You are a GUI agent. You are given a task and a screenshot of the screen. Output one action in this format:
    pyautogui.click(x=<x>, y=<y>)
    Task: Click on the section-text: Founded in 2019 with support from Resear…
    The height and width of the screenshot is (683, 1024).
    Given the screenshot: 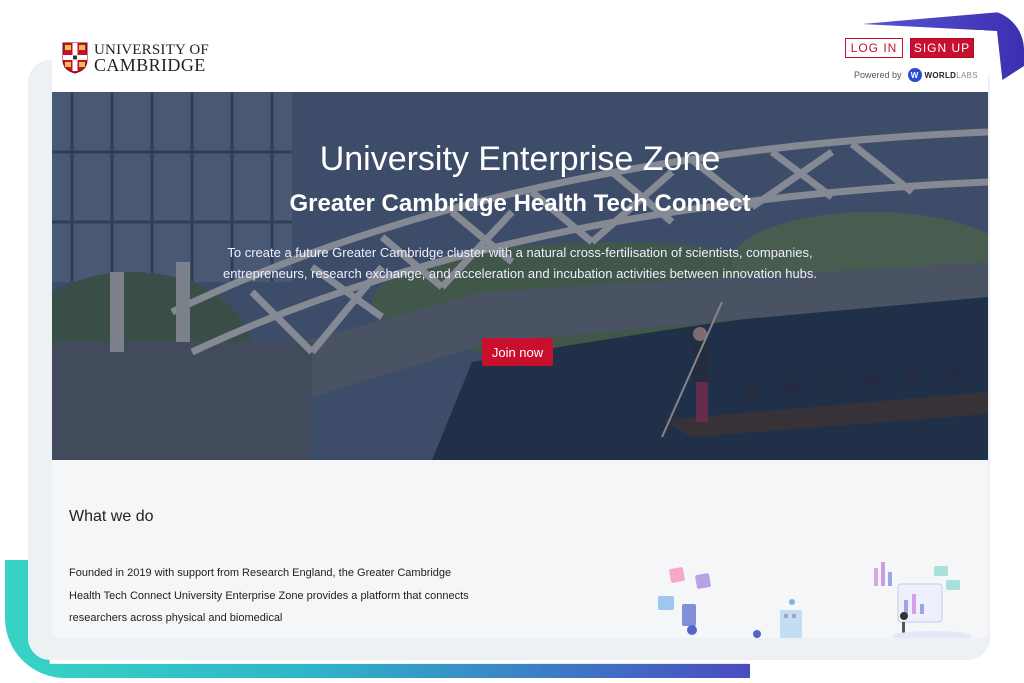 What is the action you would take?
    pyautogui.click(x=269, y=595)
    